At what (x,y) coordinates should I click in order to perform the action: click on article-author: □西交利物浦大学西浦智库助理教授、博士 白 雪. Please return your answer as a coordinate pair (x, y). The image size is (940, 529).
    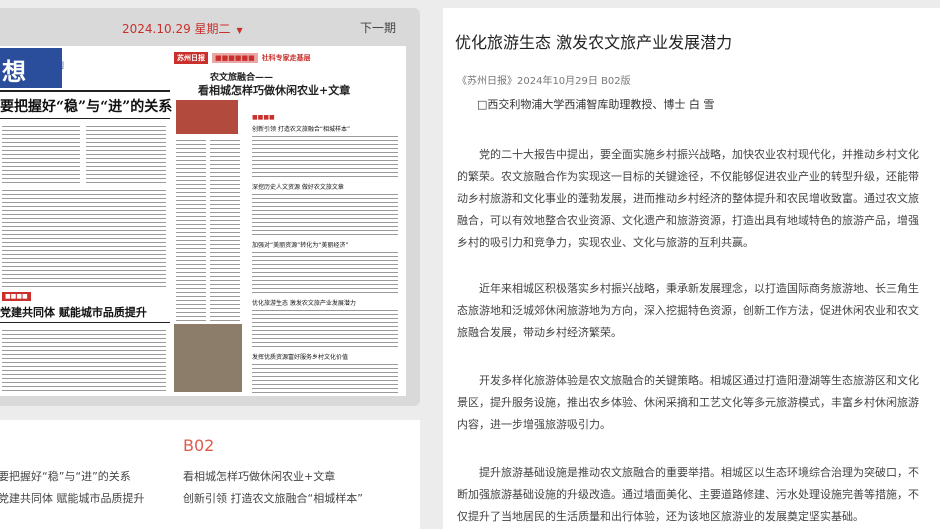
    Looking at the image, I should click on (596, 104).